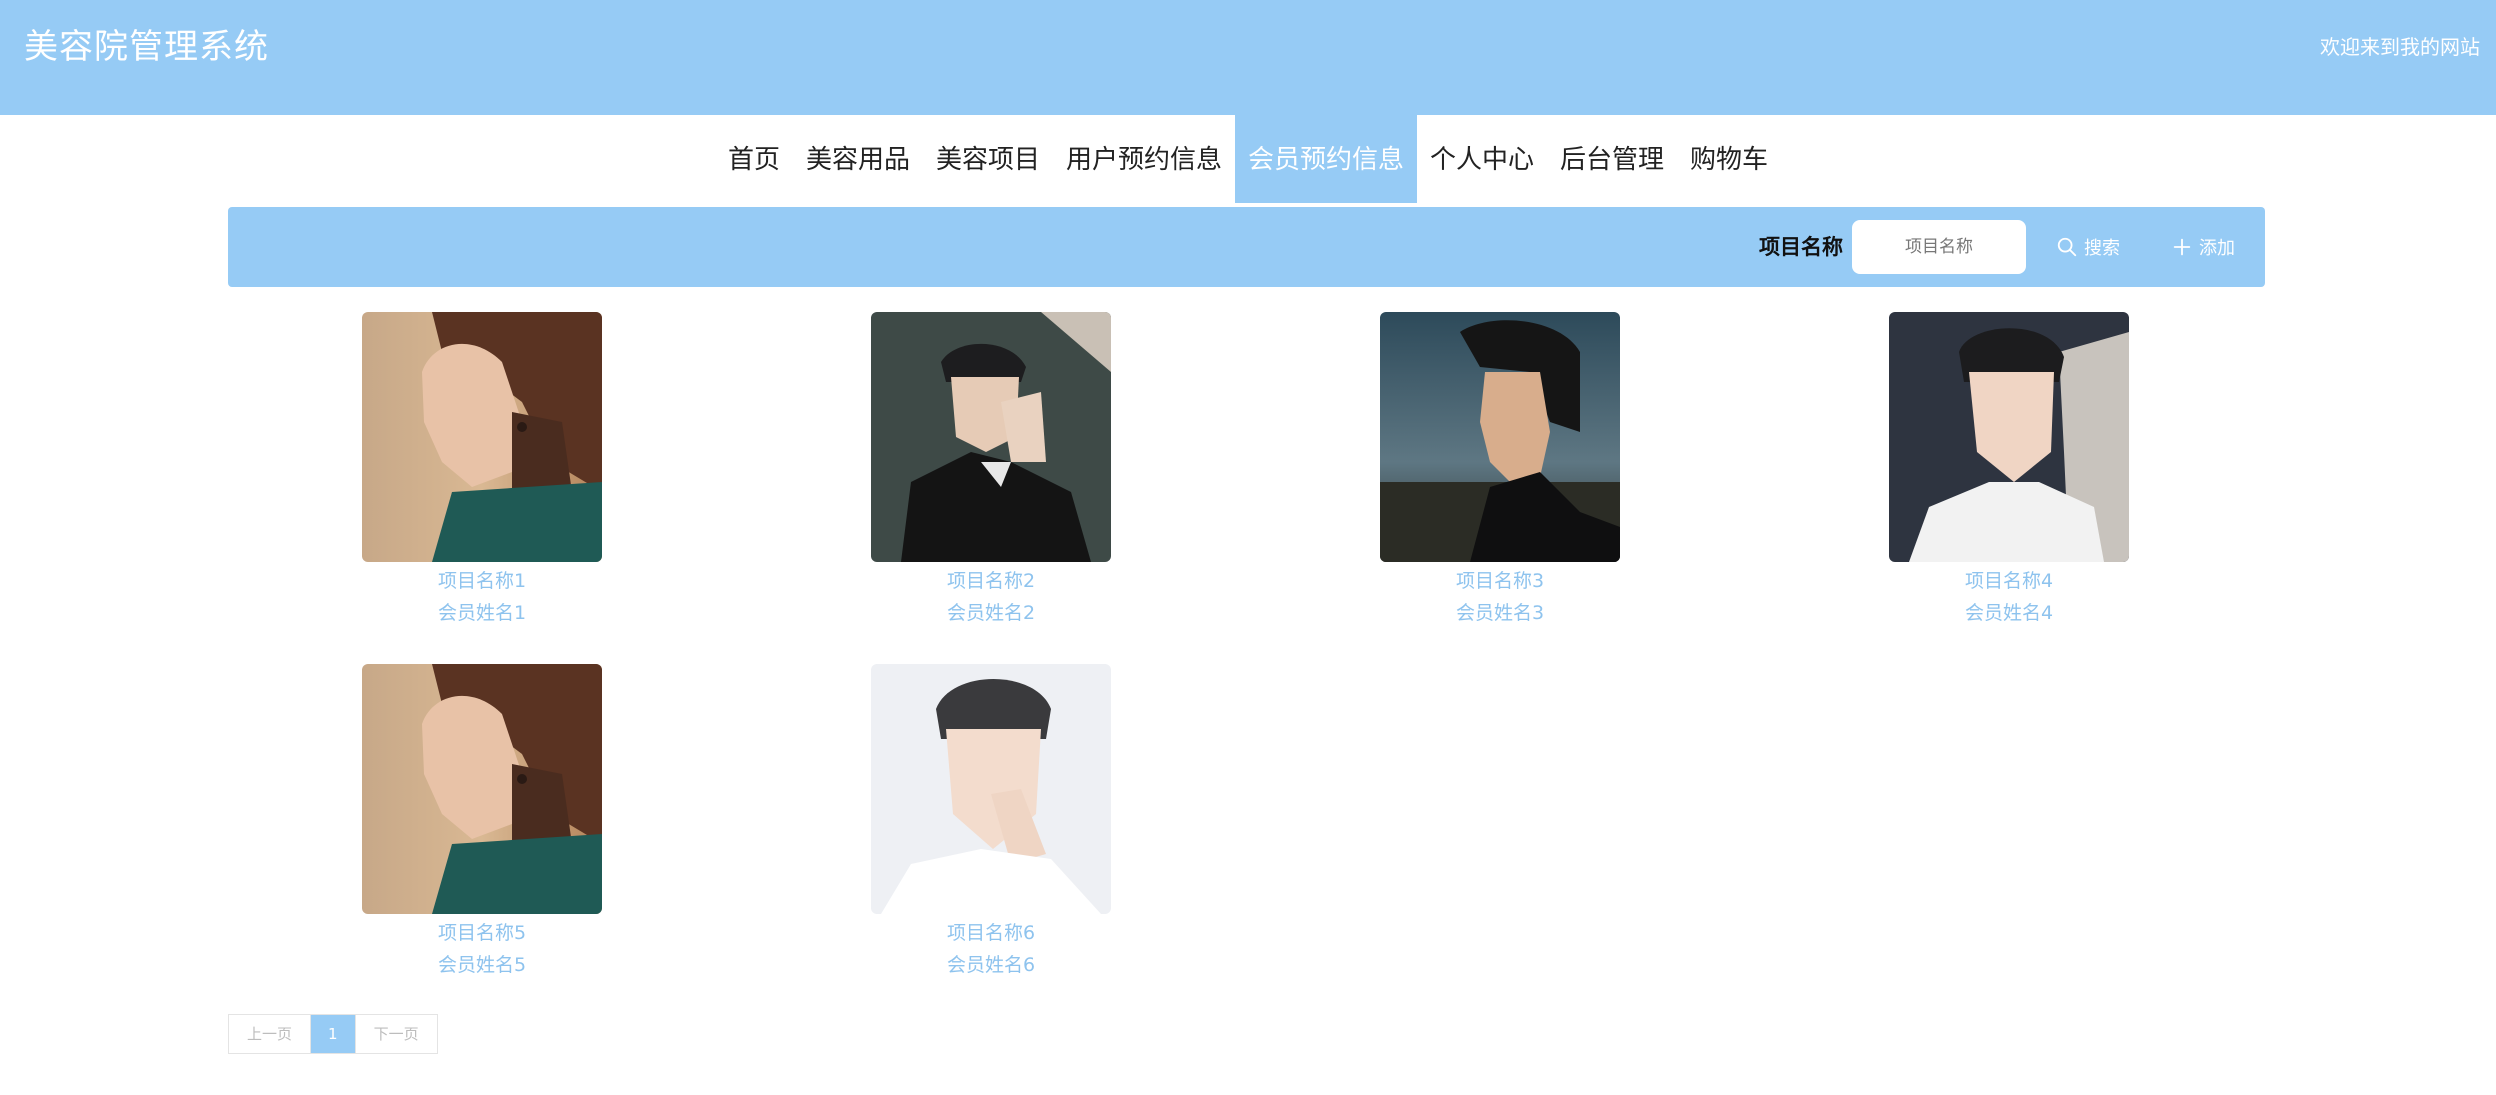  Describe the element at coordinates (482, 933) in the screenshot. I see `card-project-name: 项目名称5` at that location.